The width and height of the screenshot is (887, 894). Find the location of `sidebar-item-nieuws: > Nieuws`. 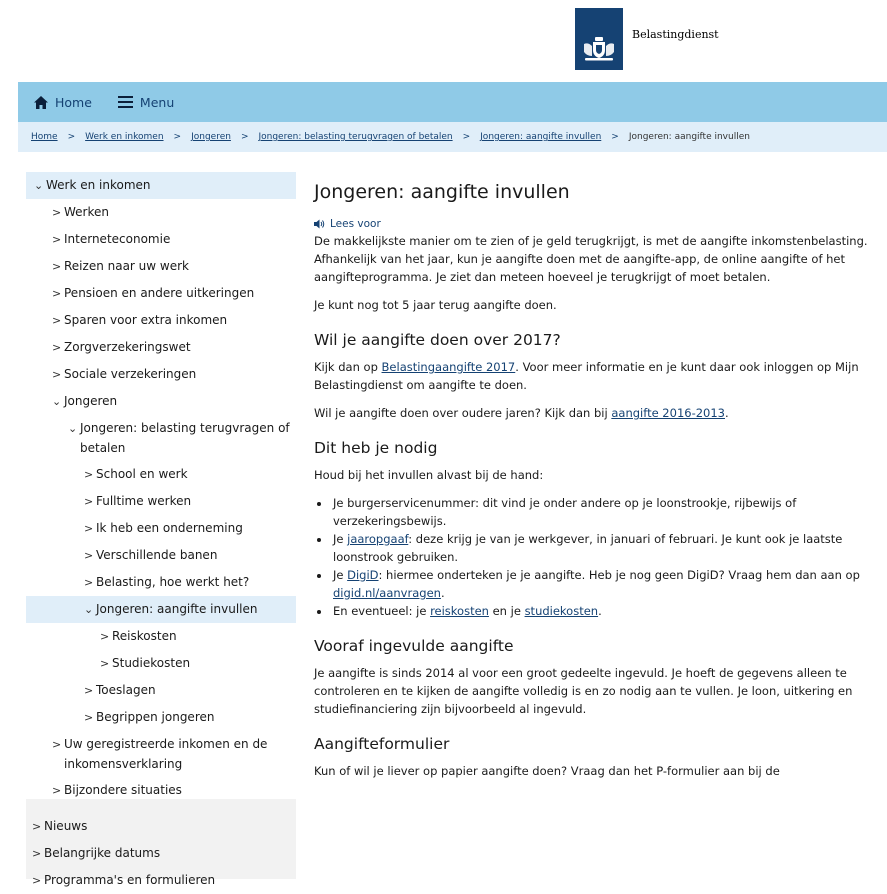

sidebar-item-nieuws: > Nieuws is located at coordinates (161, 826).